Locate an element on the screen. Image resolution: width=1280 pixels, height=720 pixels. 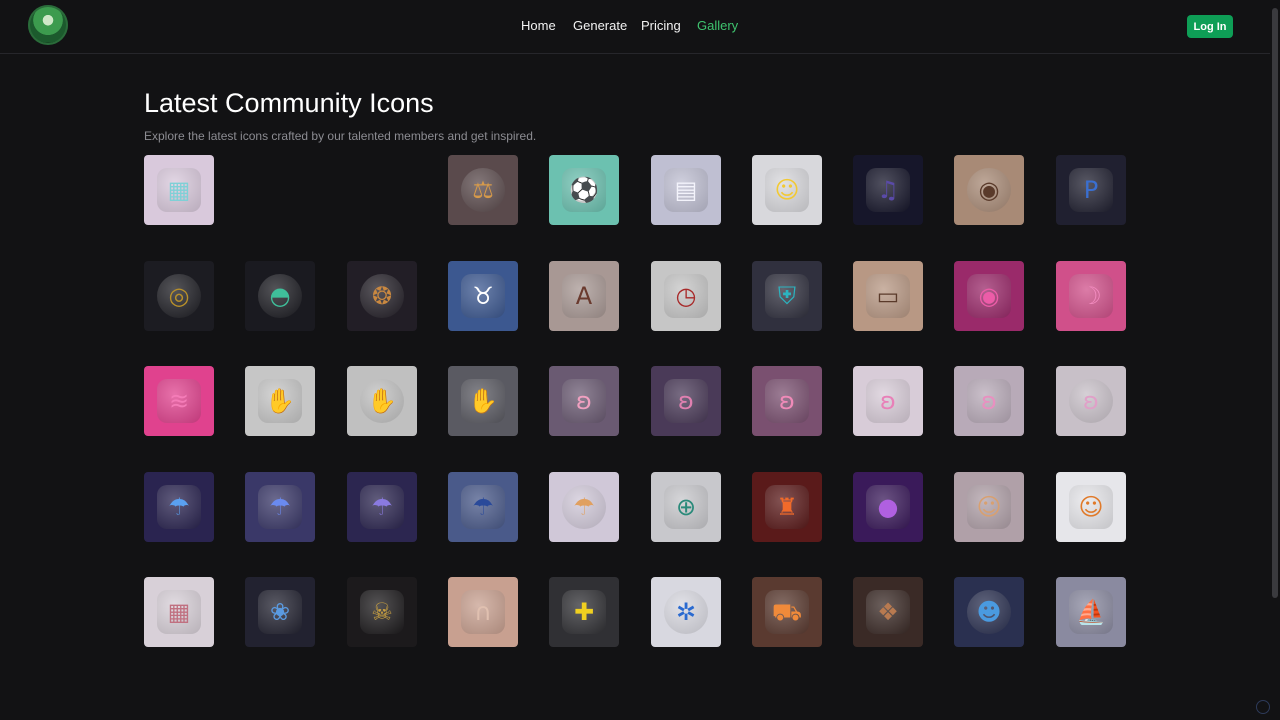
haunted-castle-icon: ♜ is located at coordinates (787, 507).